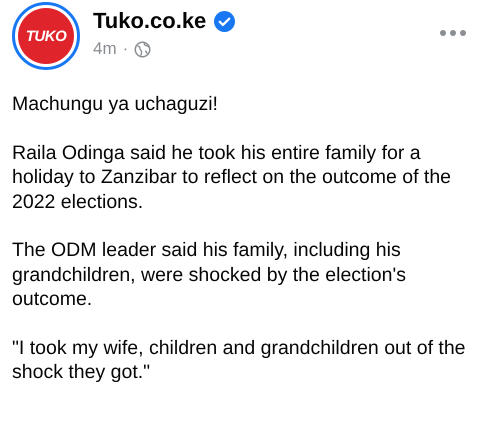 This screenshot has width=480, height=443. I want to click on post-paragraph: "I took my wife, children and grandchildren out of the shock they got.", so click(239, 360).